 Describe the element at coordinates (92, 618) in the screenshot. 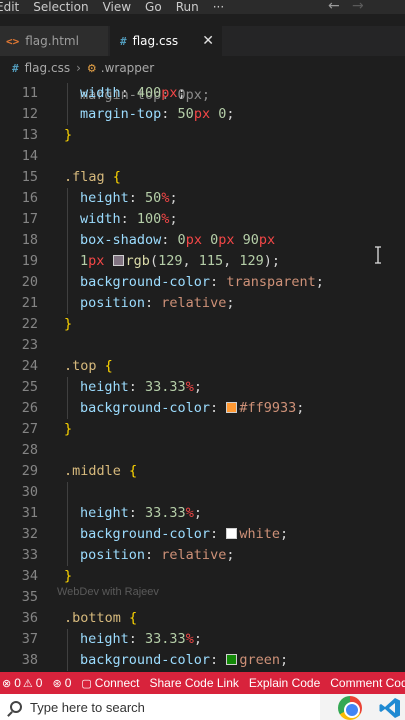

I see `code-token: .bottom` at that location.